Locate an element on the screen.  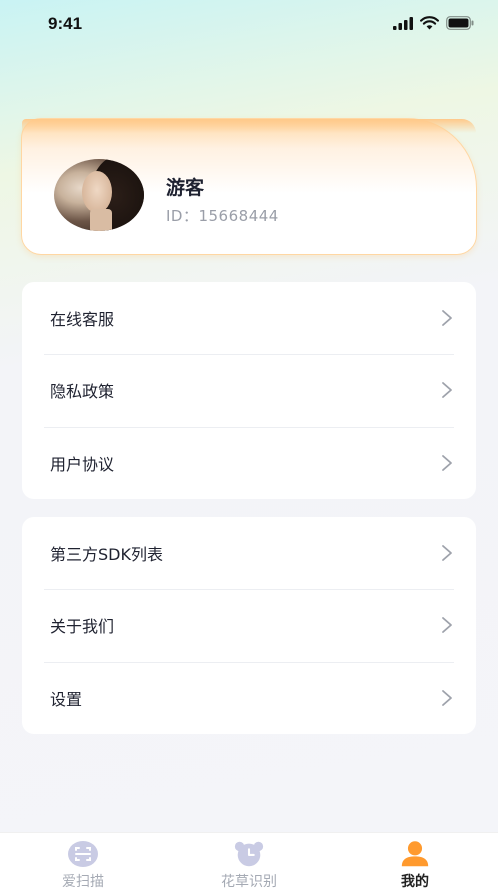
bottom-tab-bar: 爱扫描 花草识别 我的 is located at coordinates (249, 862).